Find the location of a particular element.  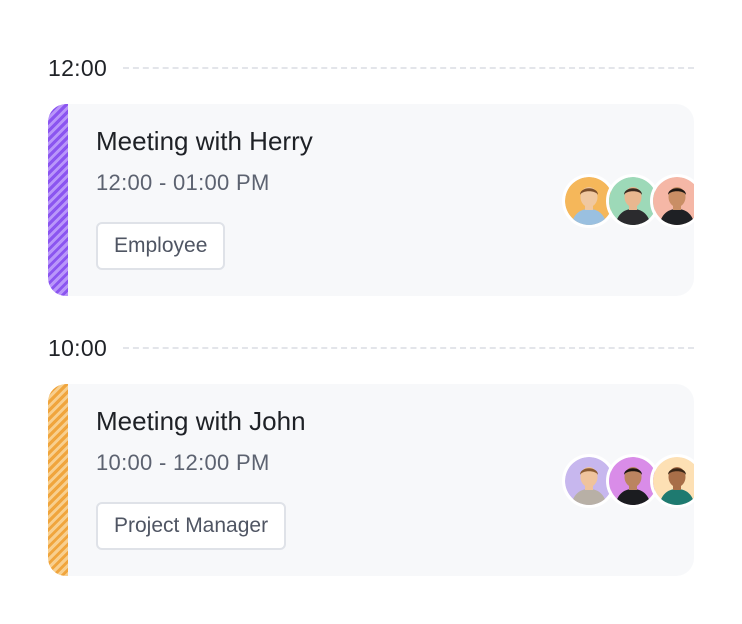

time-marker-row: 12:00 is located at coordinates (371, 68).